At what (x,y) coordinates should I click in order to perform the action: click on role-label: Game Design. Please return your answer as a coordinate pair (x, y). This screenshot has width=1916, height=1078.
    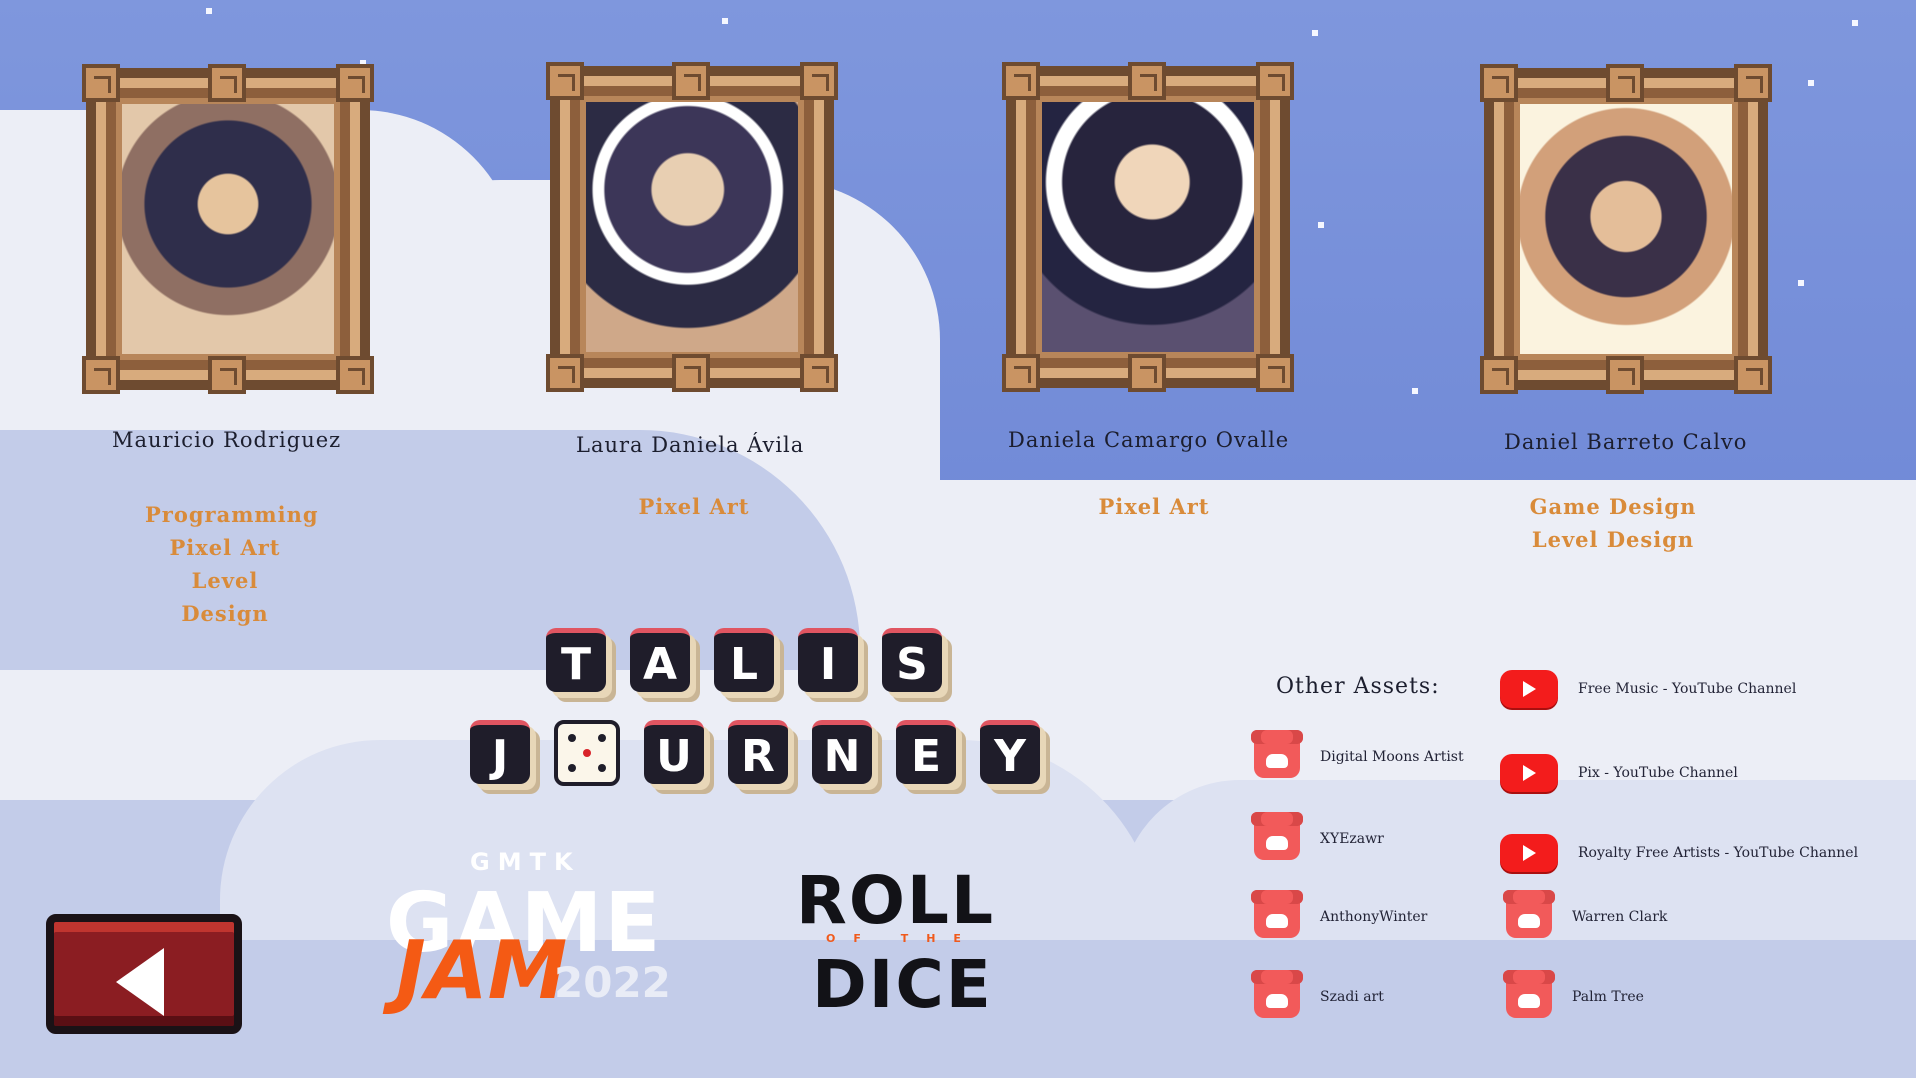
    Looking at the image, I should click on (1613, 506).